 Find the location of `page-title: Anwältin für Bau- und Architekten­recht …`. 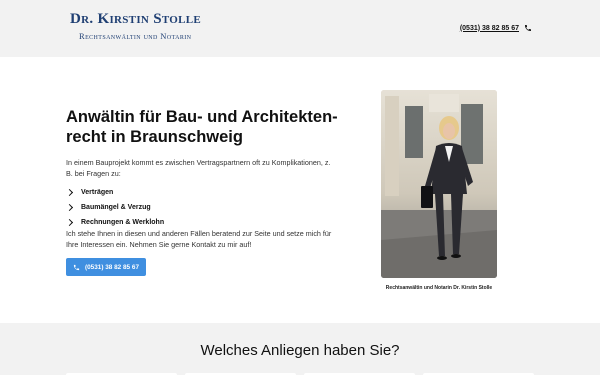

page-title: Anwältin für Bau- und Architekten­recht … is located at coordinates (202, 127).